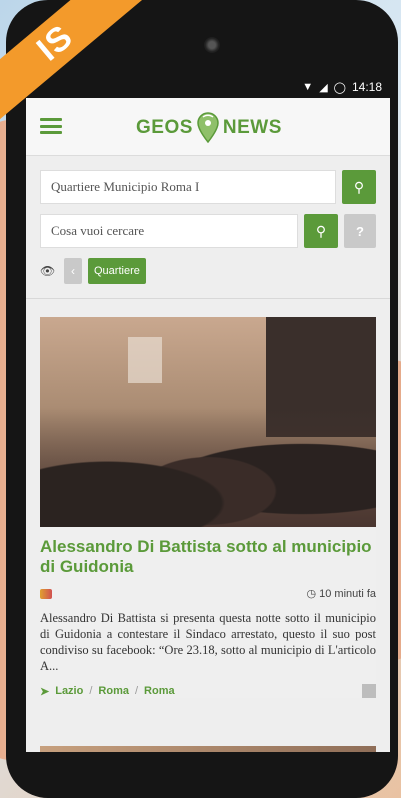  What do you see at coordinates (208, 298) in the screenshot?
I see `divider` at bounding box center [208, 298].